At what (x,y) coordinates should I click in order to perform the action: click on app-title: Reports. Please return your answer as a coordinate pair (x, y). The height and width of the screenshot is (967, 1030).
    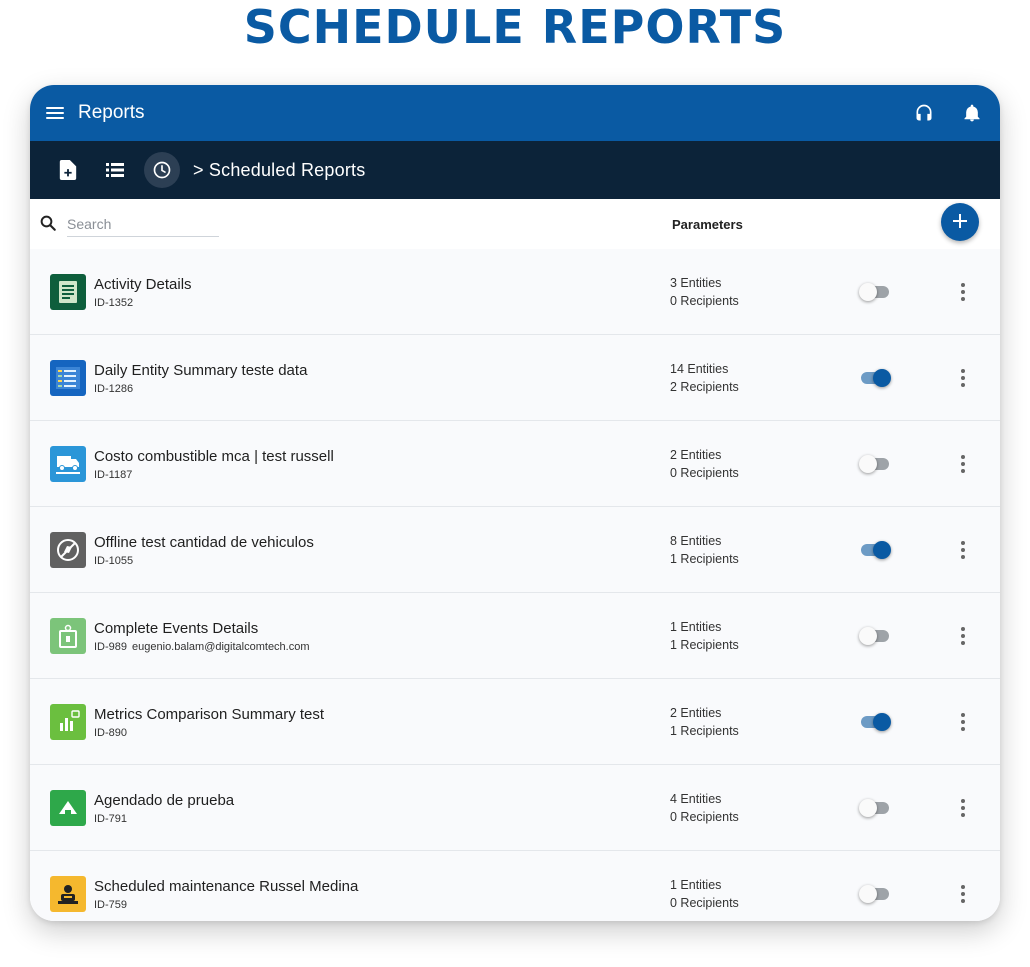
    Looking at the image, I should click on (111, 112).